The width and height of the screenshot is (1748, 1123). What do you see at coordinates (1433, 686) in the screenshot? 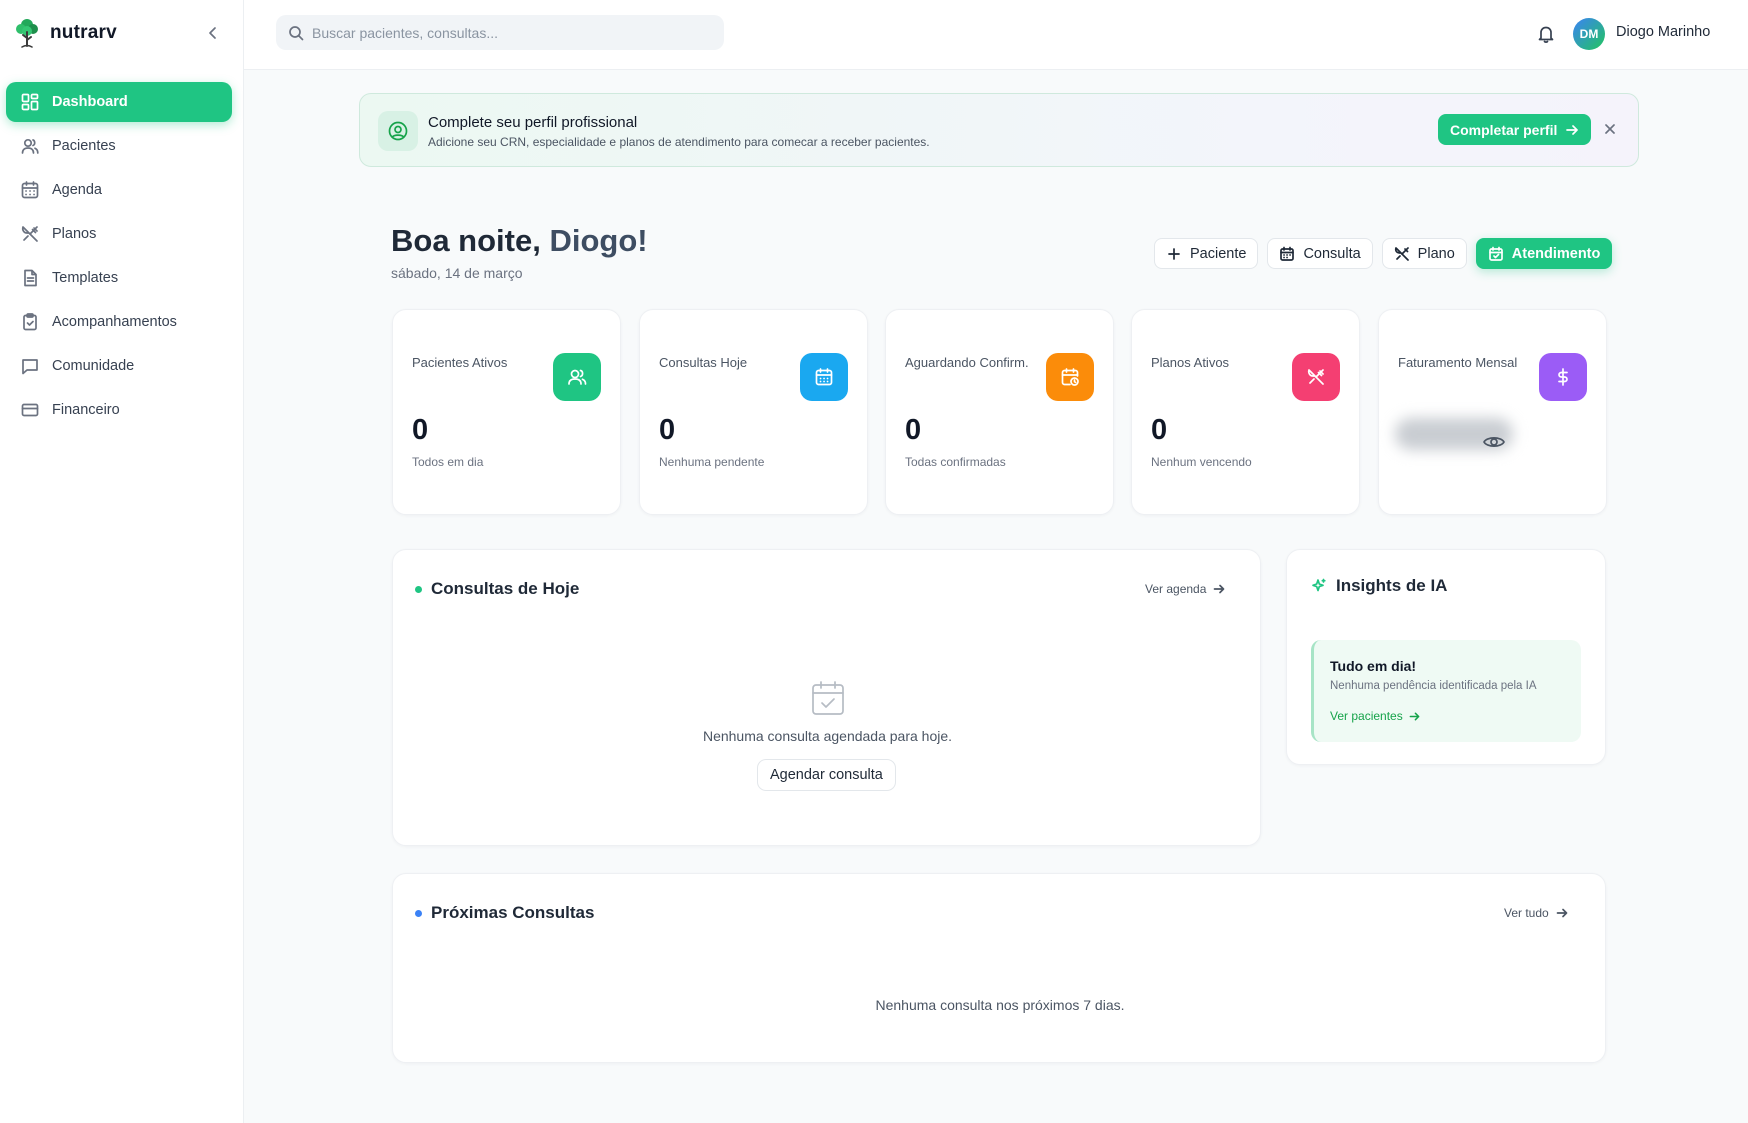
I see `insight-card-subtitle: Nenhuma pendência identificada pela IA` at bounding box center [1433, 686].